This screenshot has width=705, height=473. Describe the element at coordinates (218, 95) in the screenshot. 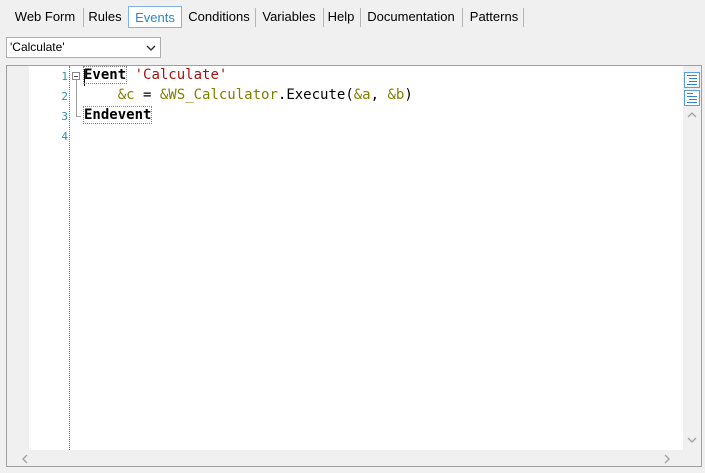

I see `variable-ws-calculator: &WS_Calculator` at that location.